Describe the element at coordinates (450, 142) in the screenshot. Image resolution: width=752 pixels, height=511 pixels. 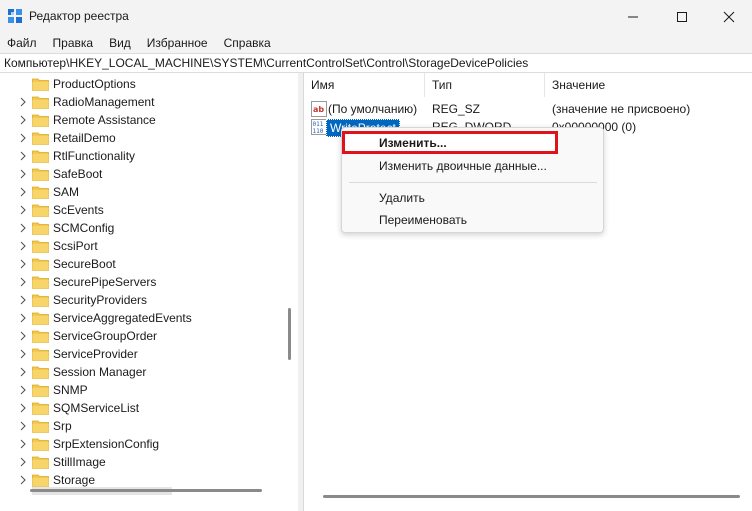
I see `highlight-frame` at that location.